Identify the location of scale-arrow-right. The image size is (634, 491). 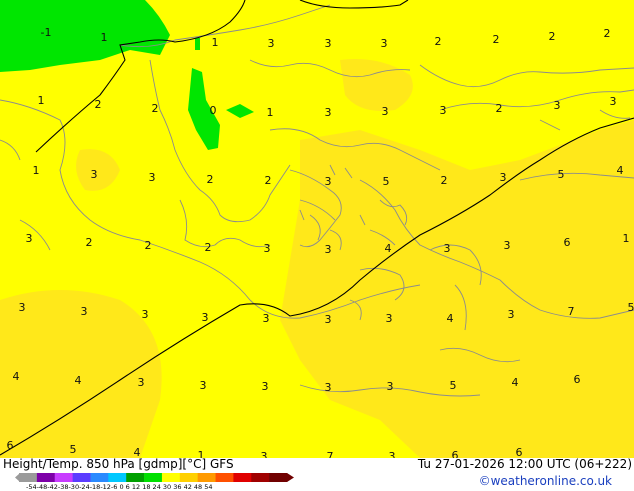
(290, 477).